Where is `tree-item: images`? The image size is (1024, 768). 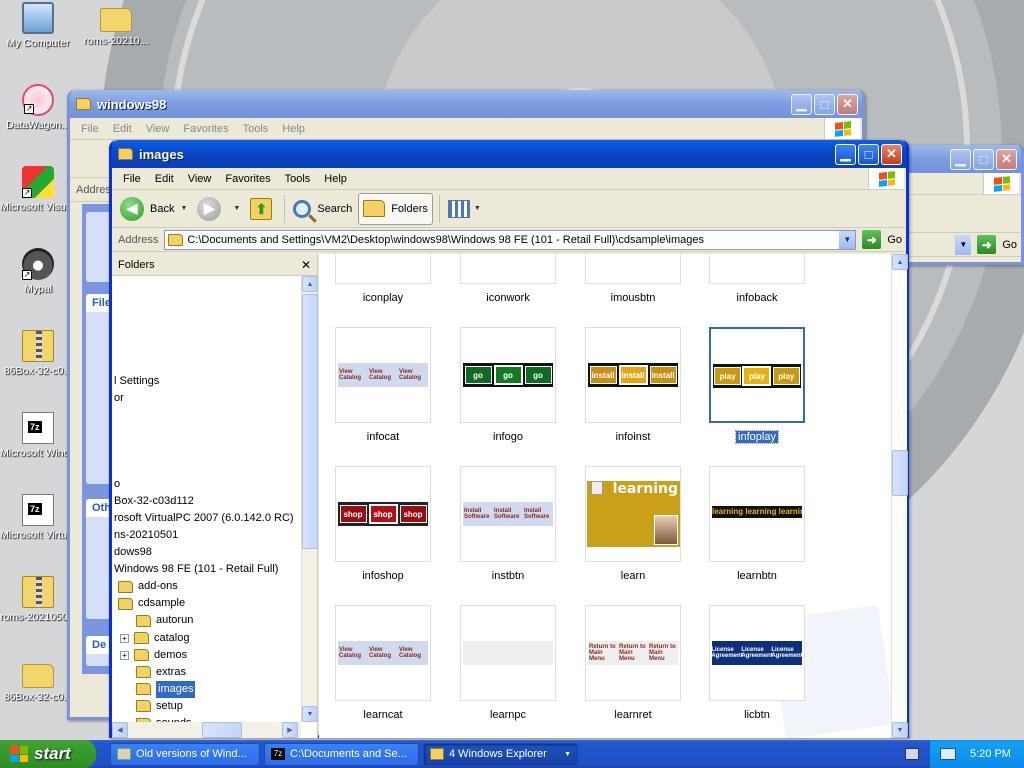 tree-item: images is located at coordinates (166, 689).